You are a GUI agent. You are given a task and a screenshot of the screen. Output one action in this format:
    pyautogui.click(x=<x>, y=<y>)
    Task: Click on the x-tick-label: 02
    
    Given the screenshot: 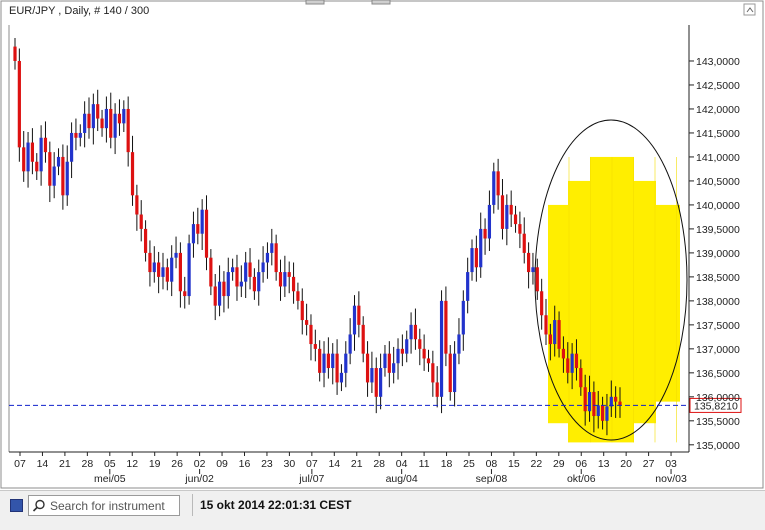 What is the action you would take?
    pyautogui.click(x=200, y=464)
    